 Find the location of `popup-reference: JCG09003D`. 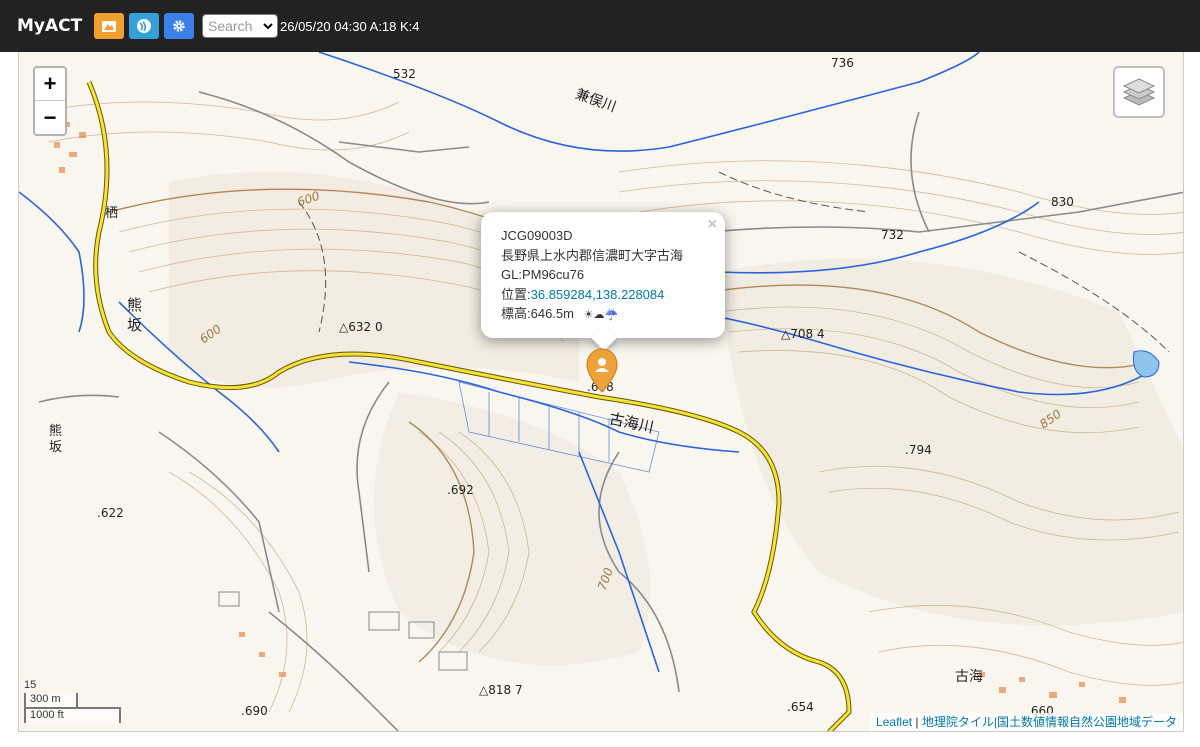

popup-reference: JCG09003D is located at coordinates (537, 235).